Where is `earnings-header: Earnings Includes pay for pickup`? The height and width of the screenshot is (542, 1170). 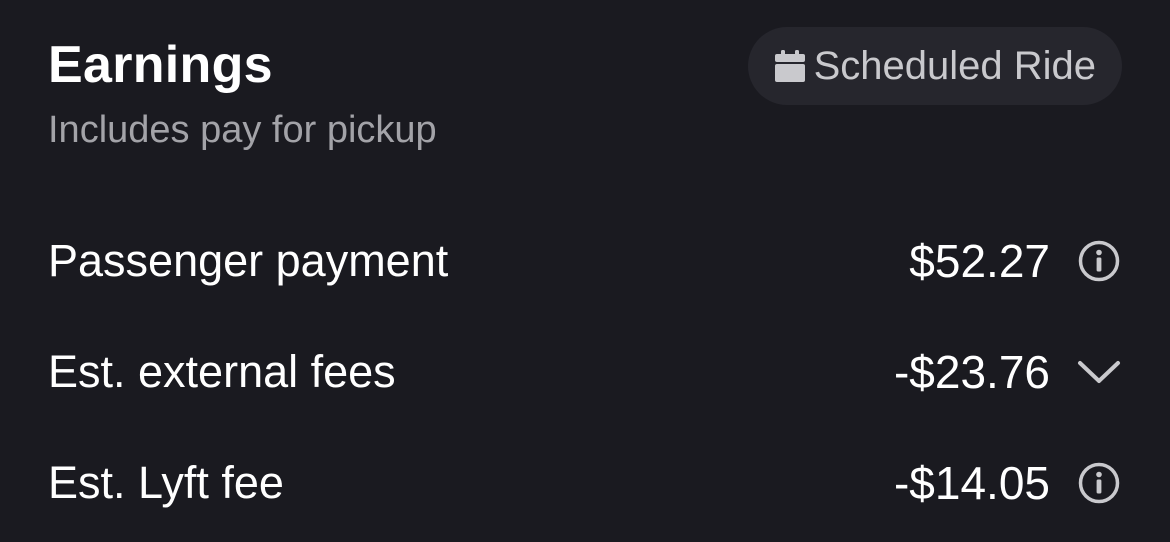
earnings-header: Earnings Includes pay for pickup is located at coordinates (242, 92).